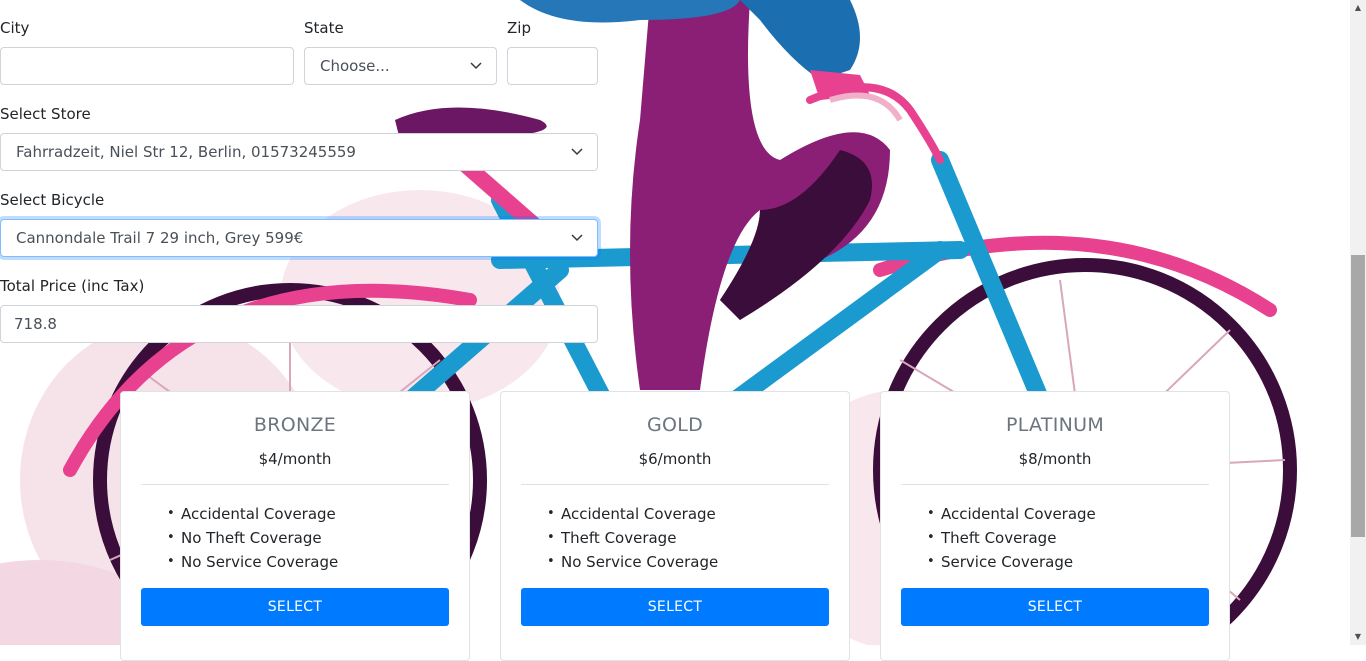  What do you see at coordinates (675, 425) in the screenshot?
I see `plan-title: GOLD` at bounding box center [675, 425].